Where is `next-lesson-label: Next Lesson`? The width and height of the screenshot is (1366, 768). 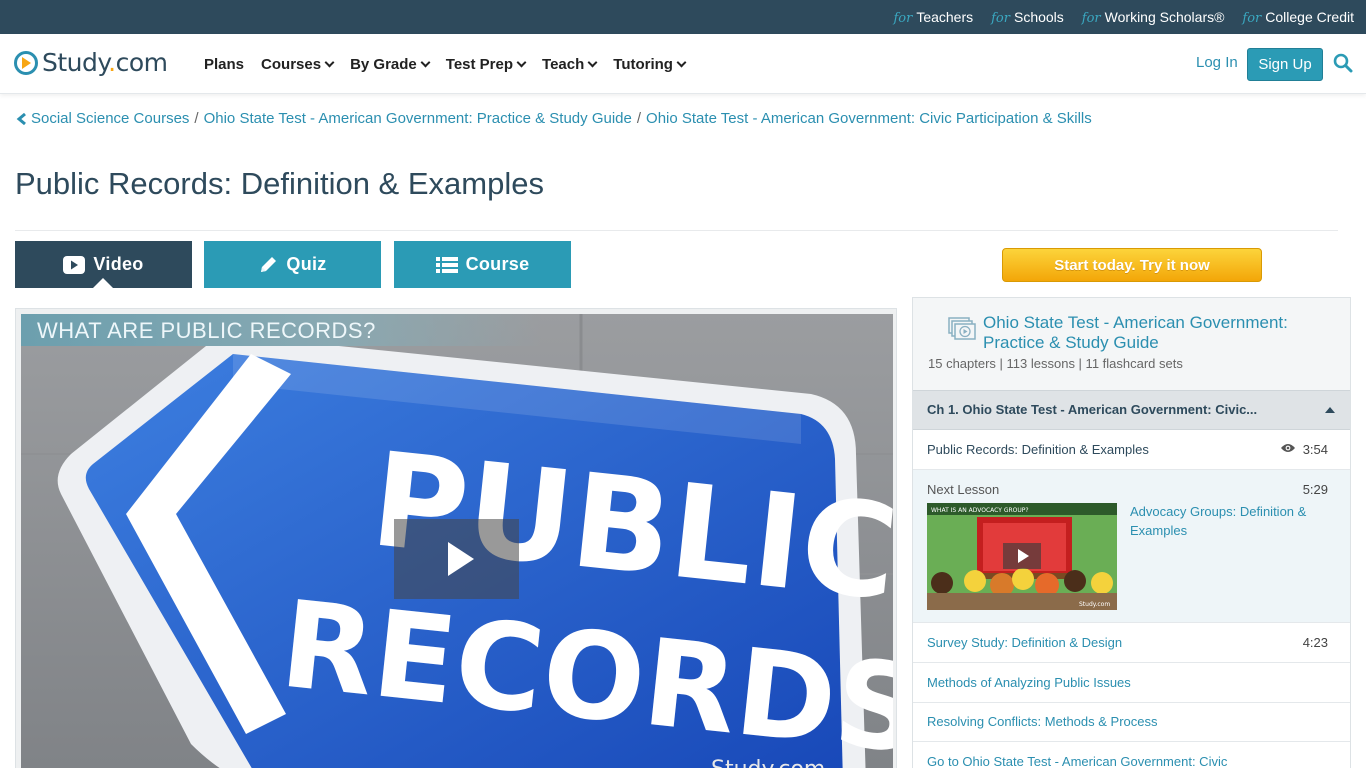 next-lesson-label: Next Lesson is located at coordinates (963, 489).